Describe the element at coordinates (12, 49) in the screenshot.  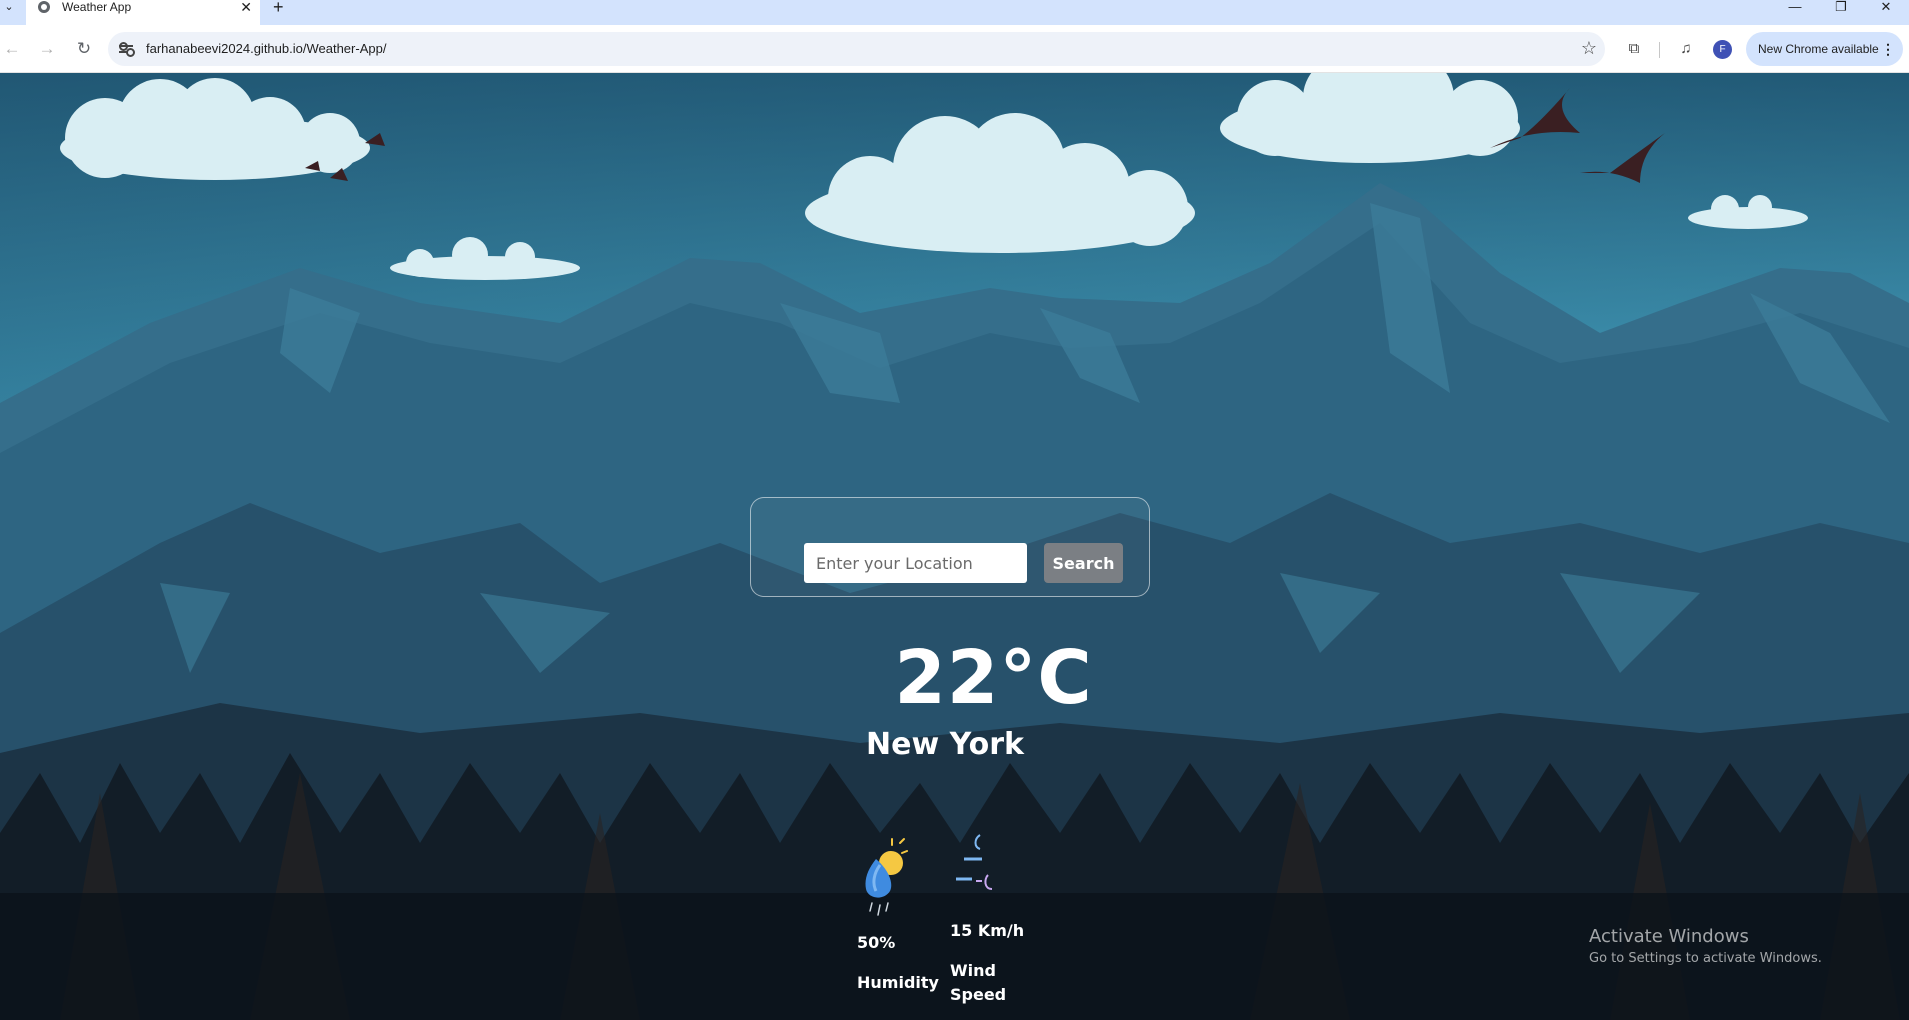
I see `back-button: ←` at that location.